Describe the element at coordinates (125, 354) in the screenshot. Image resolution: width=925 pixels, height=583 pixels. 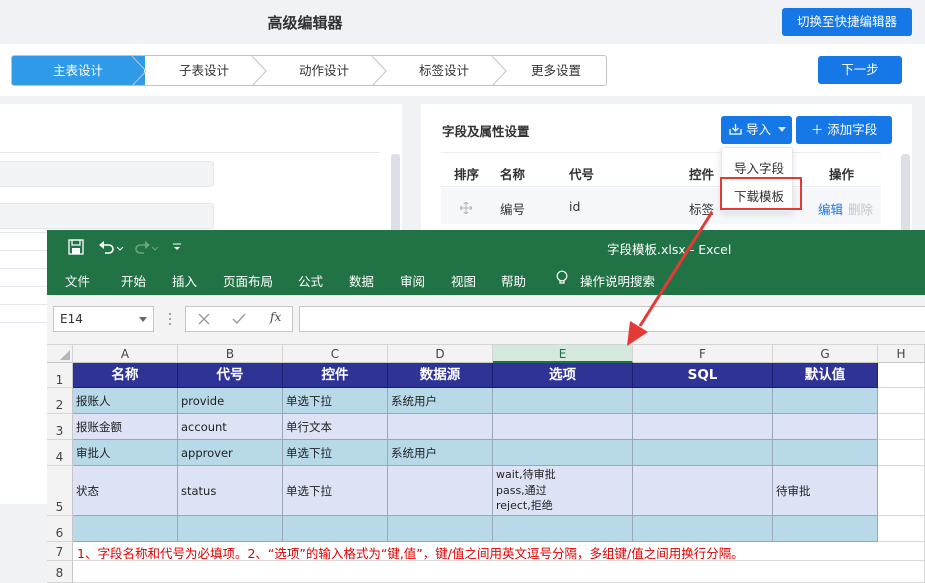
I see `col-header-a: A` at that location.